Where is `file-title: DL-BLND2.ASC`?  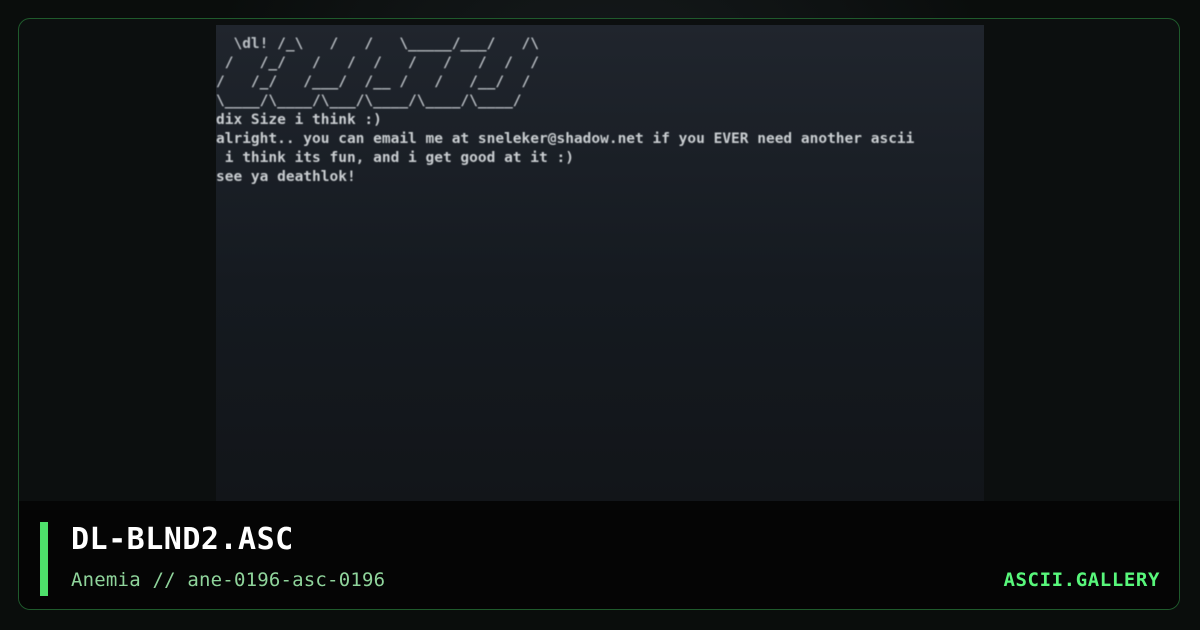
file-title: DL-BLND2.ASC is located at coordinates (182, 539).